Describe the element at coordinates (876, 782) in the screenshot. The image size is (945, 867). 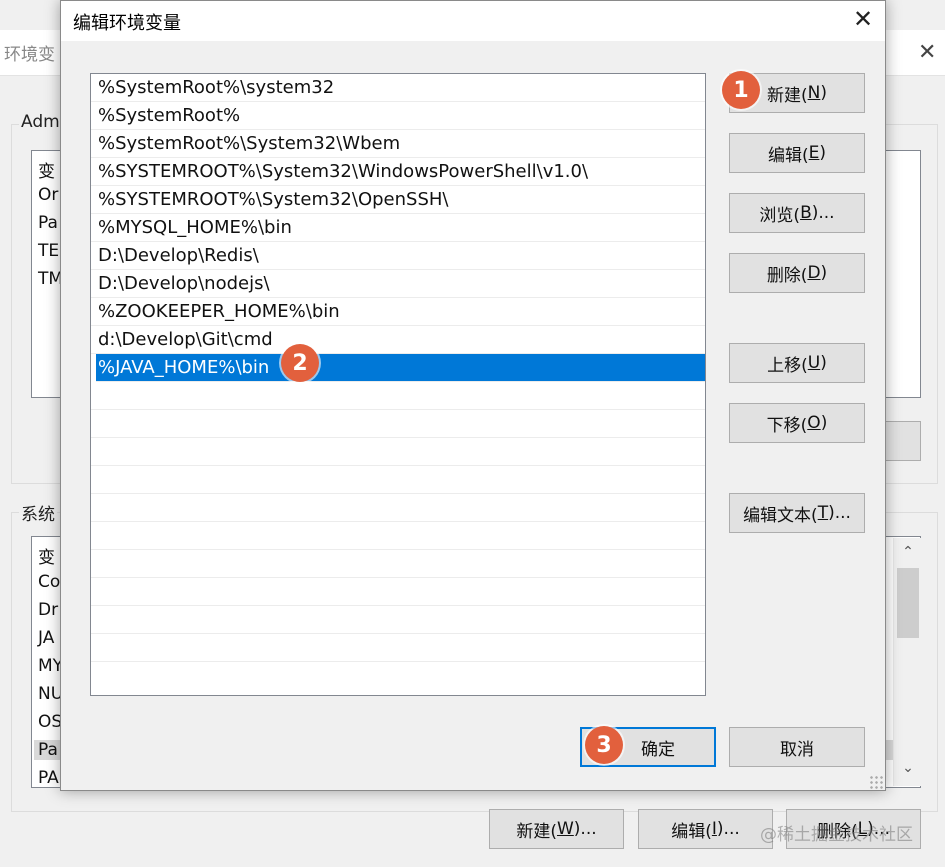
I see `resize-grip-icon` at that location.